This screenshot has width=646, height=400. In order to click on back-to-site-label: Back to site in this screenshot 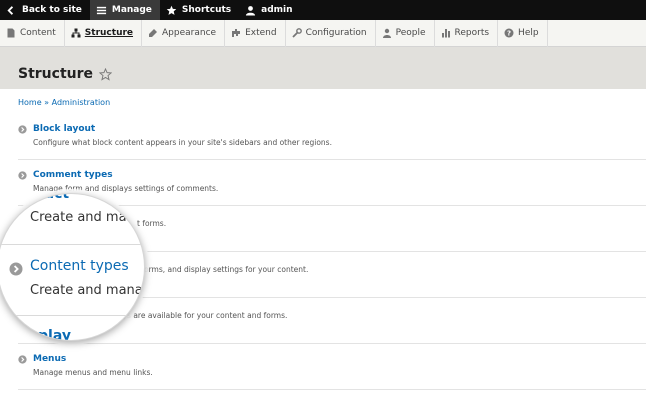, I will do `click(52, 10)`.